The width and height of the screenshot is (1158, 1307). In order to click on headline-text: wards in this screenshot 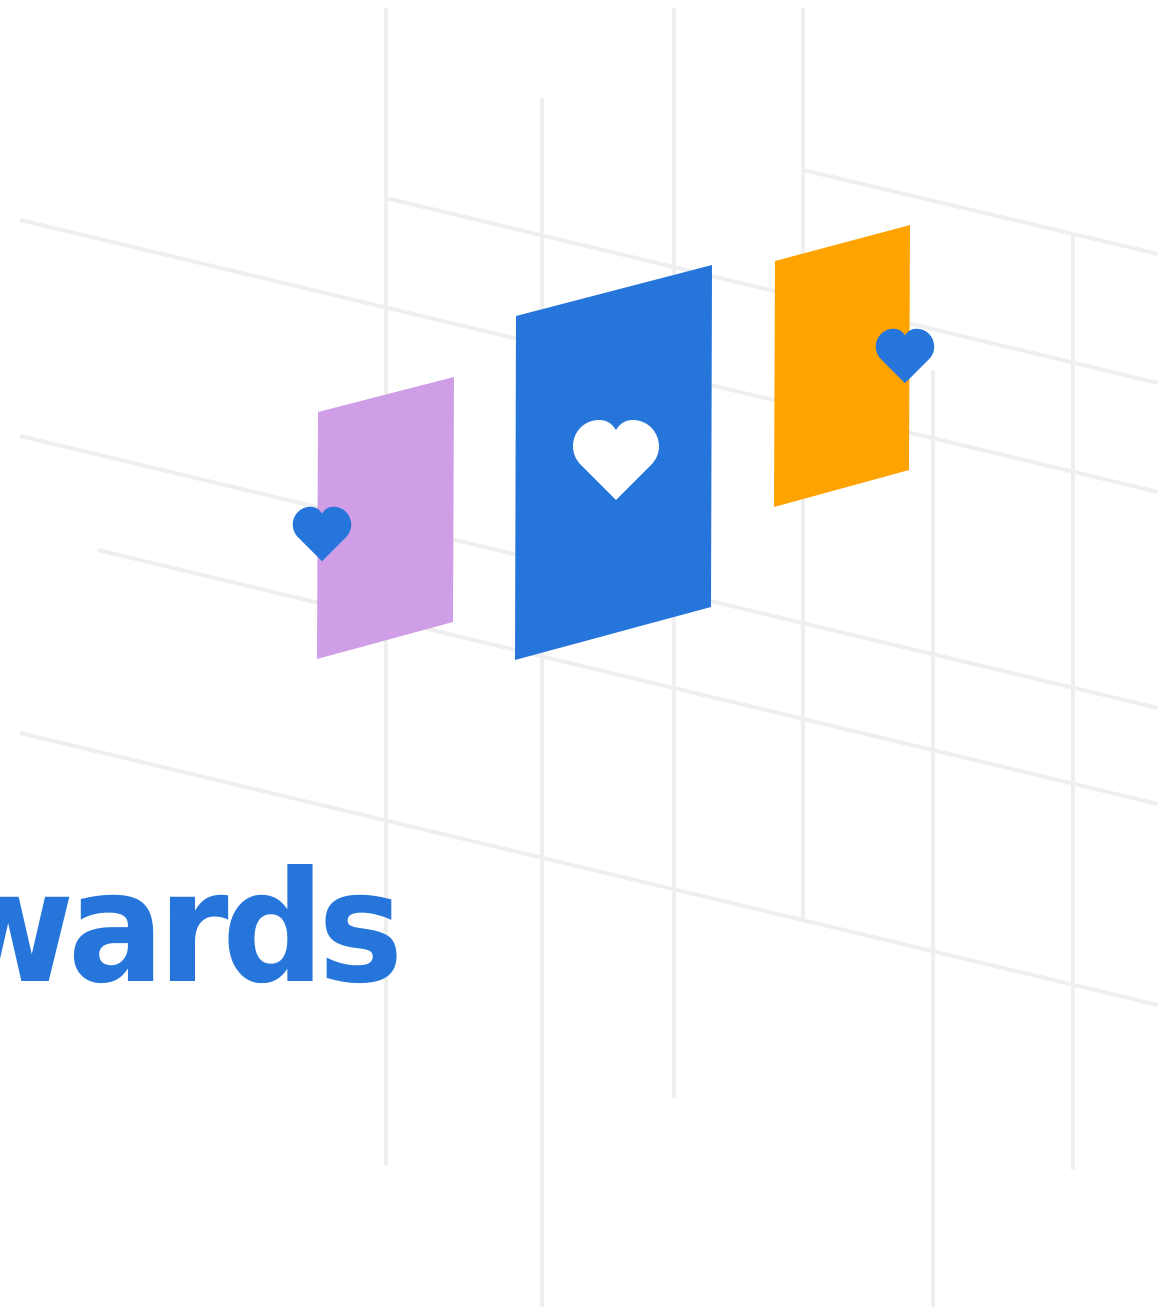, I will do `click(201, 928)`.